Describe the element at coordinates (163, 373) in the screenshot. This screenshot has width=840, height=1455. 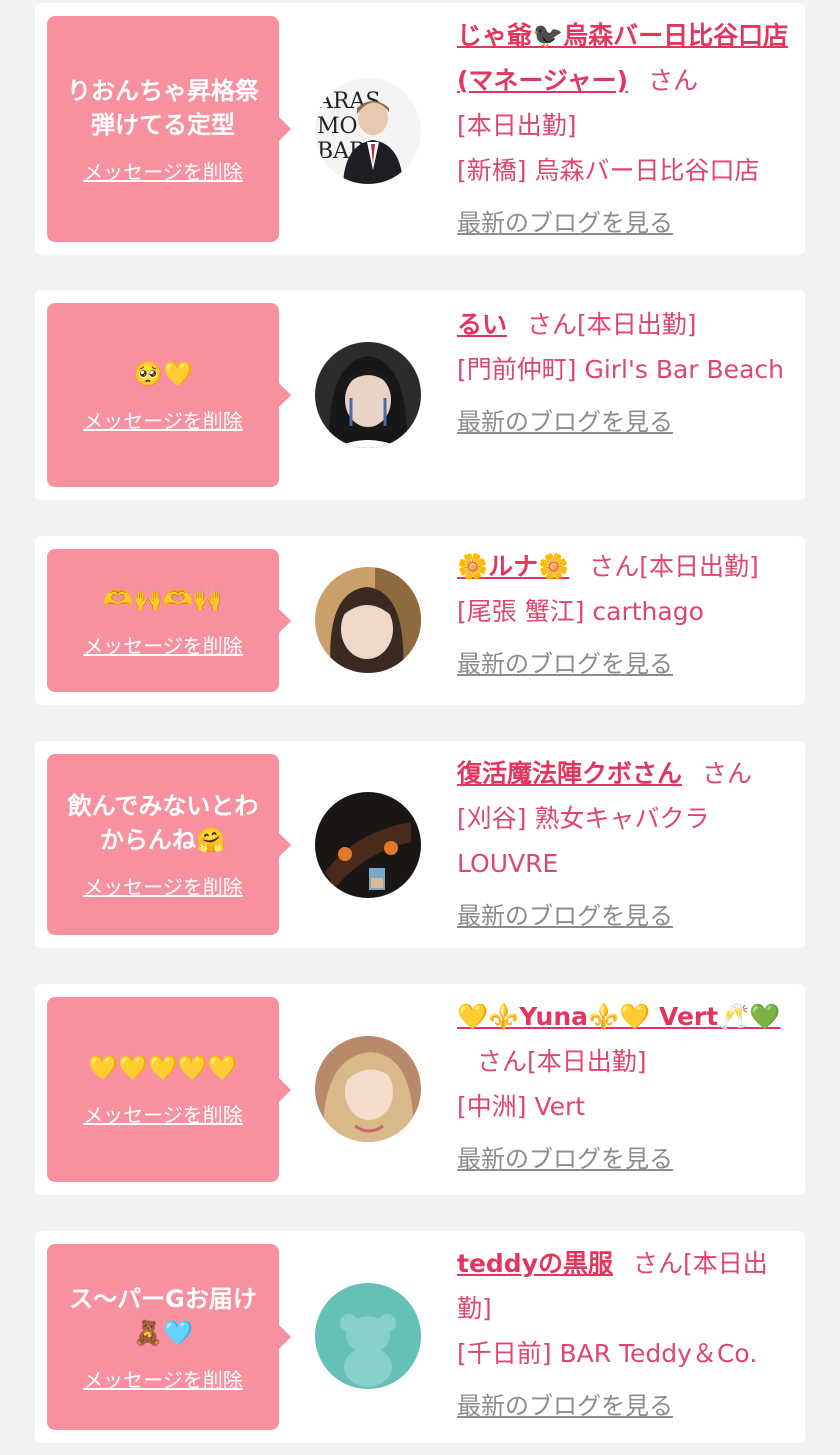
I see `message-text: 🥺💛` at that location.